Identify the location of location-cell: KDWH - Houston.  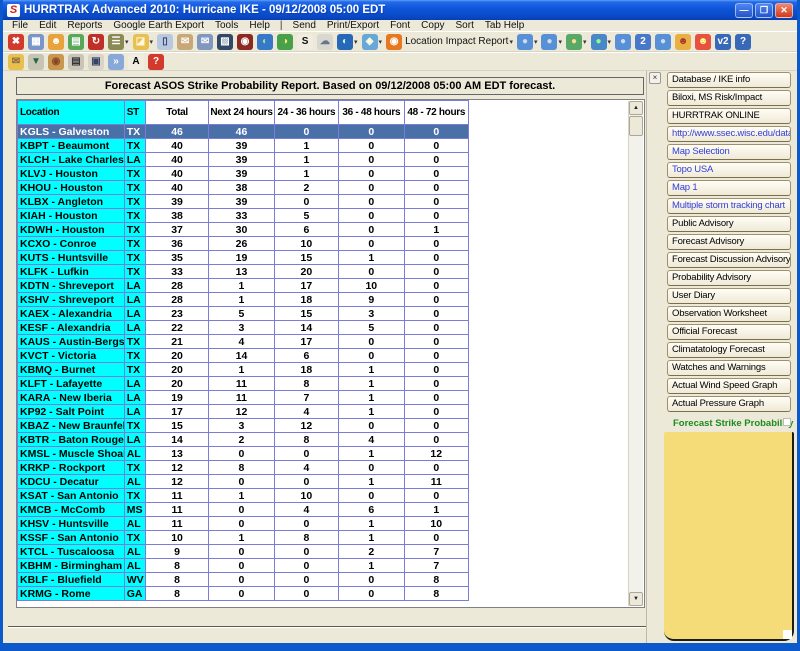
(71, 229).